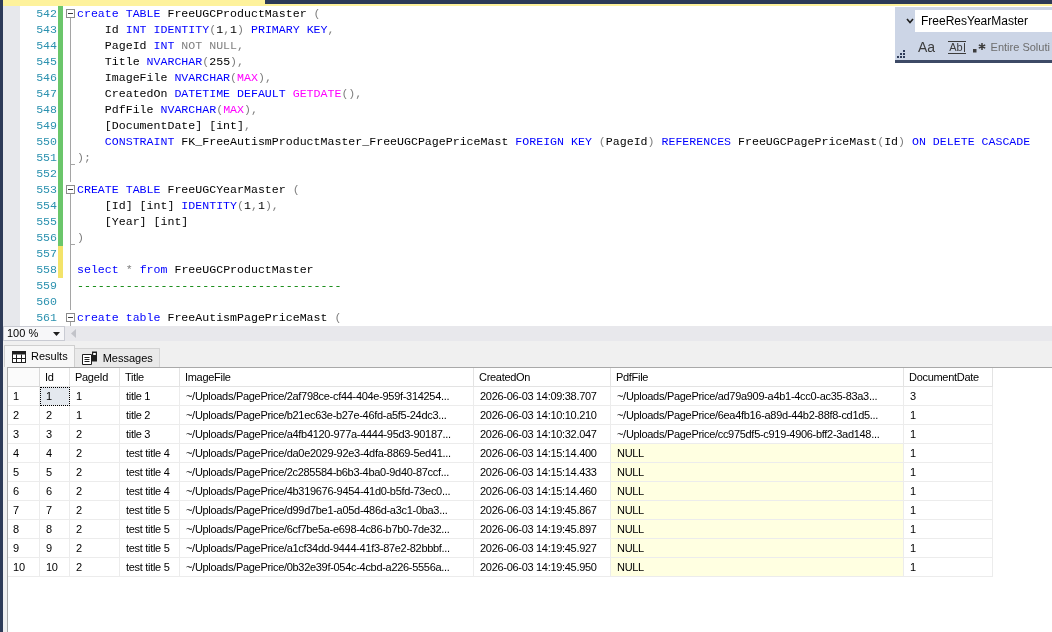 The height and width of the screenshot is (632, 1052). Describe the element at coordinates (46, 46) in the screenshot. I see `line-number: 544` at that location.